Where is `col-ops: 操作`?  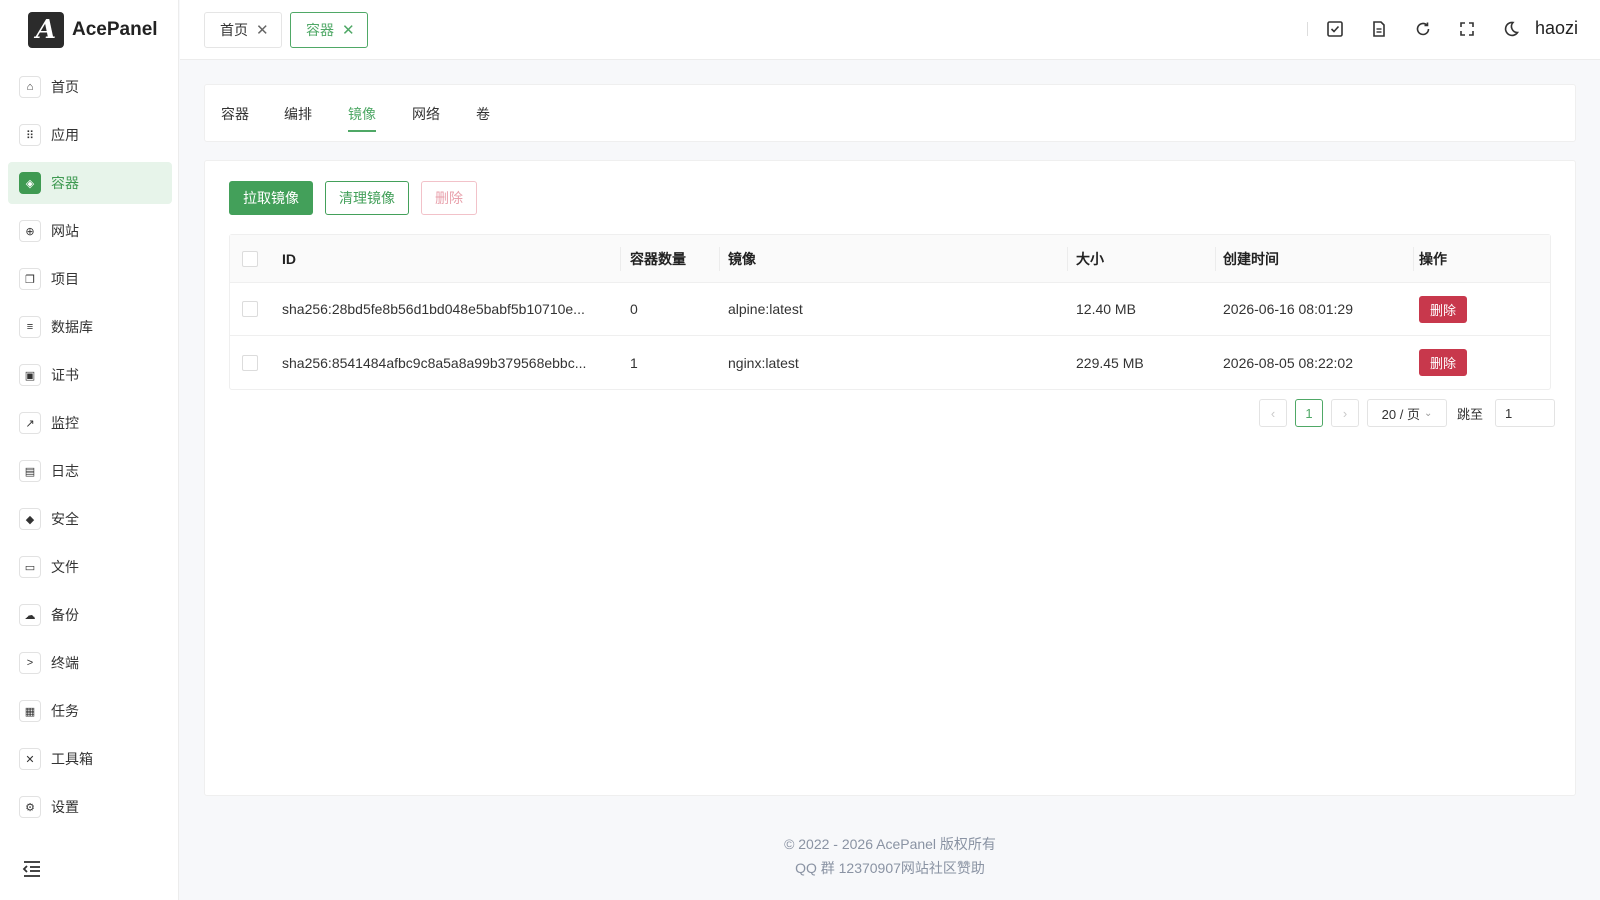
col-ops: 操作 is located at coordinates (1433, 258).